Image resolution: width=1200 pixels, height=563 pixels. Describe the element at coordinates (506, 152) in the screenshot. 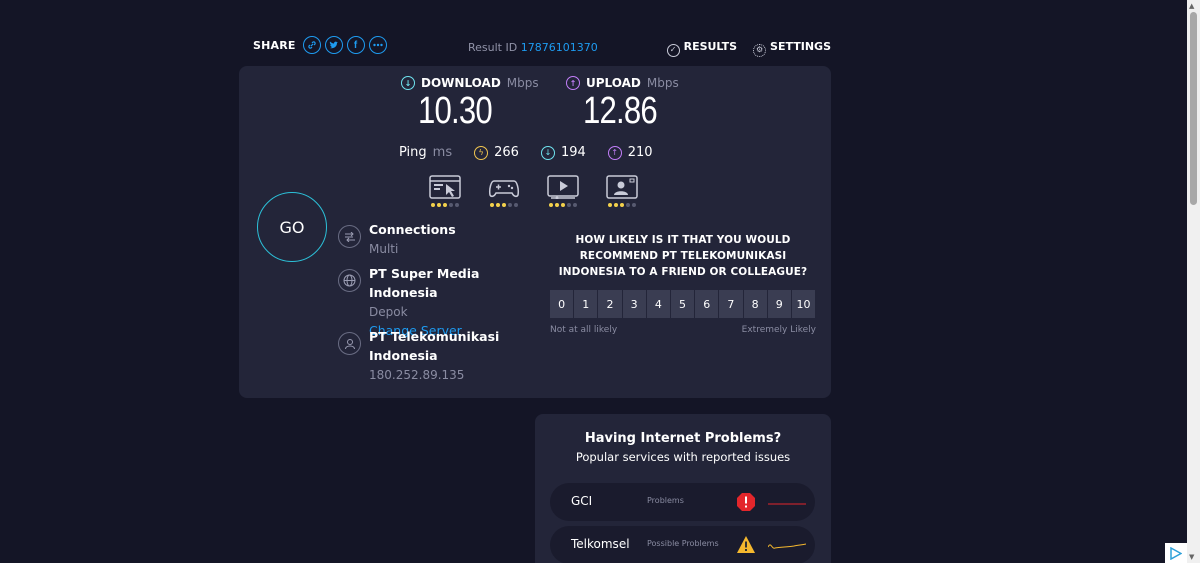

I see `ping-idle-value: 266` at that location.